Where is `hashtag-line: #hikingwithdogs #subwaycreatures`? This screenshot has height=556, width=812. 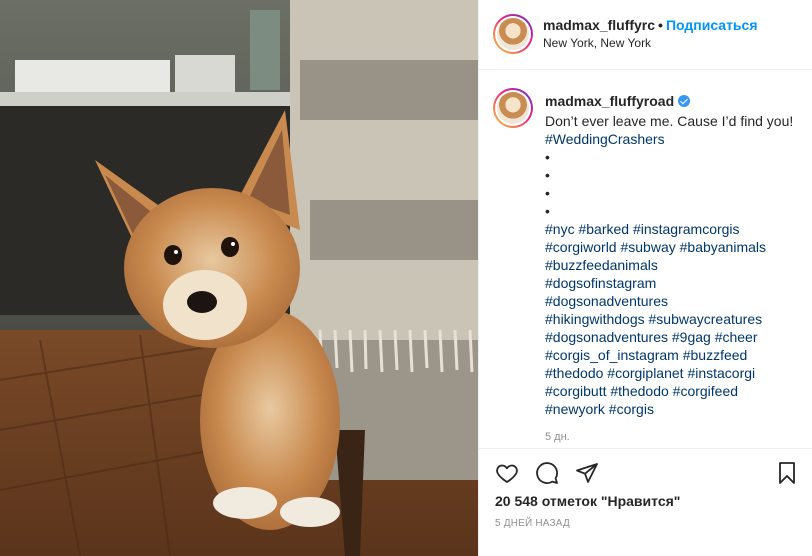
hashtag-line: #hikingwithdogs #subwaycreatures is located at coordinates (676, 319).